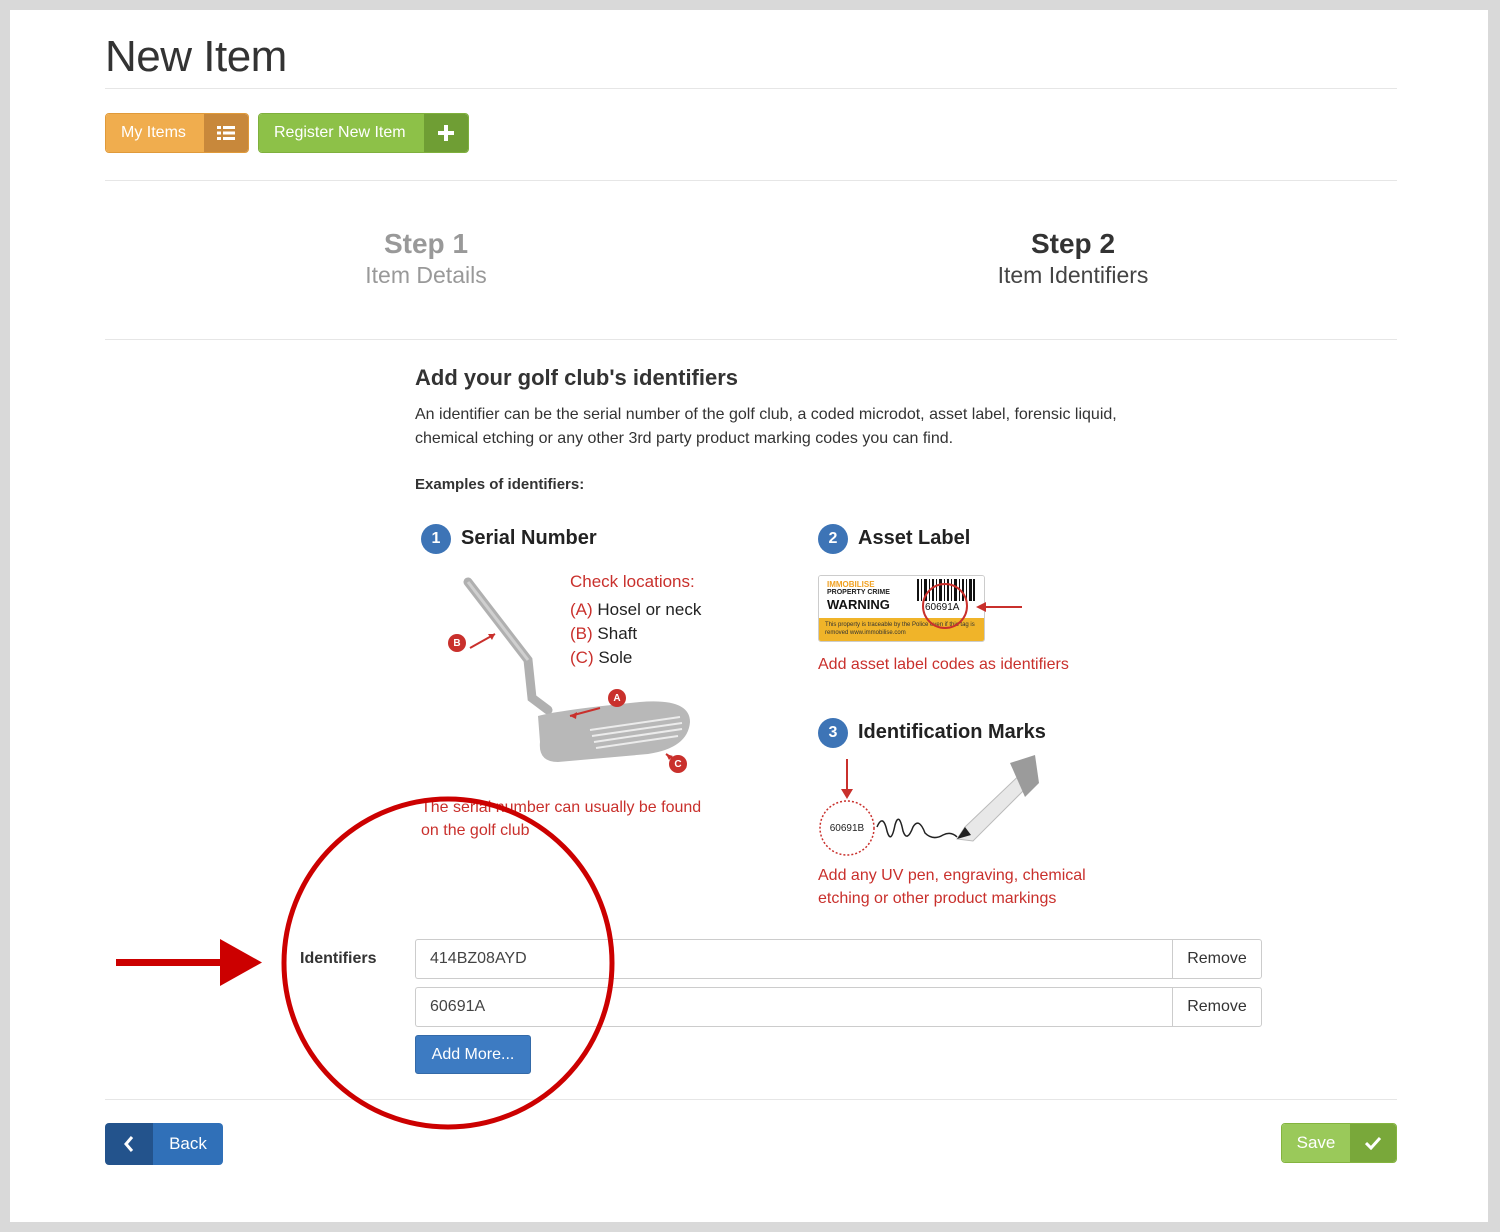  Describe the element at coordinates (943, 664) in the screenshot. I see `asset-note: Add asset label codes as identifiers` at that location.